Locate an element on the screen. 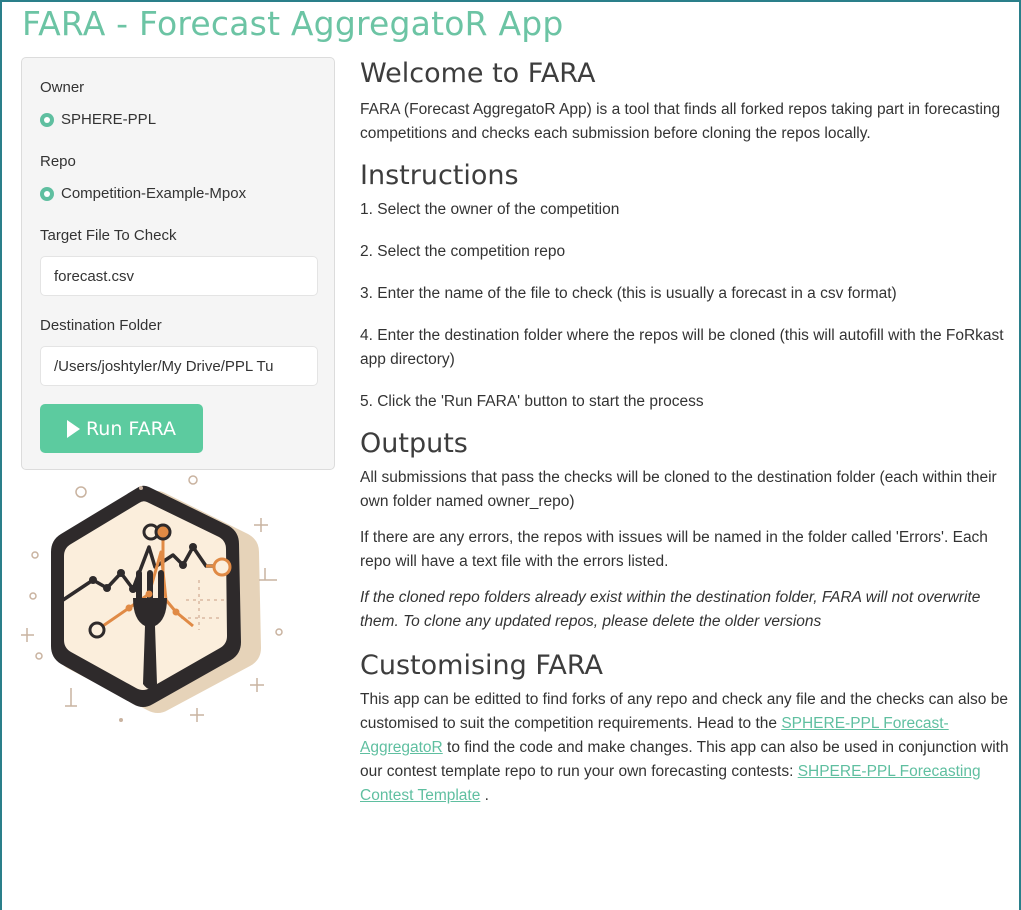  target-file-input is located at coordinates (179, 276).